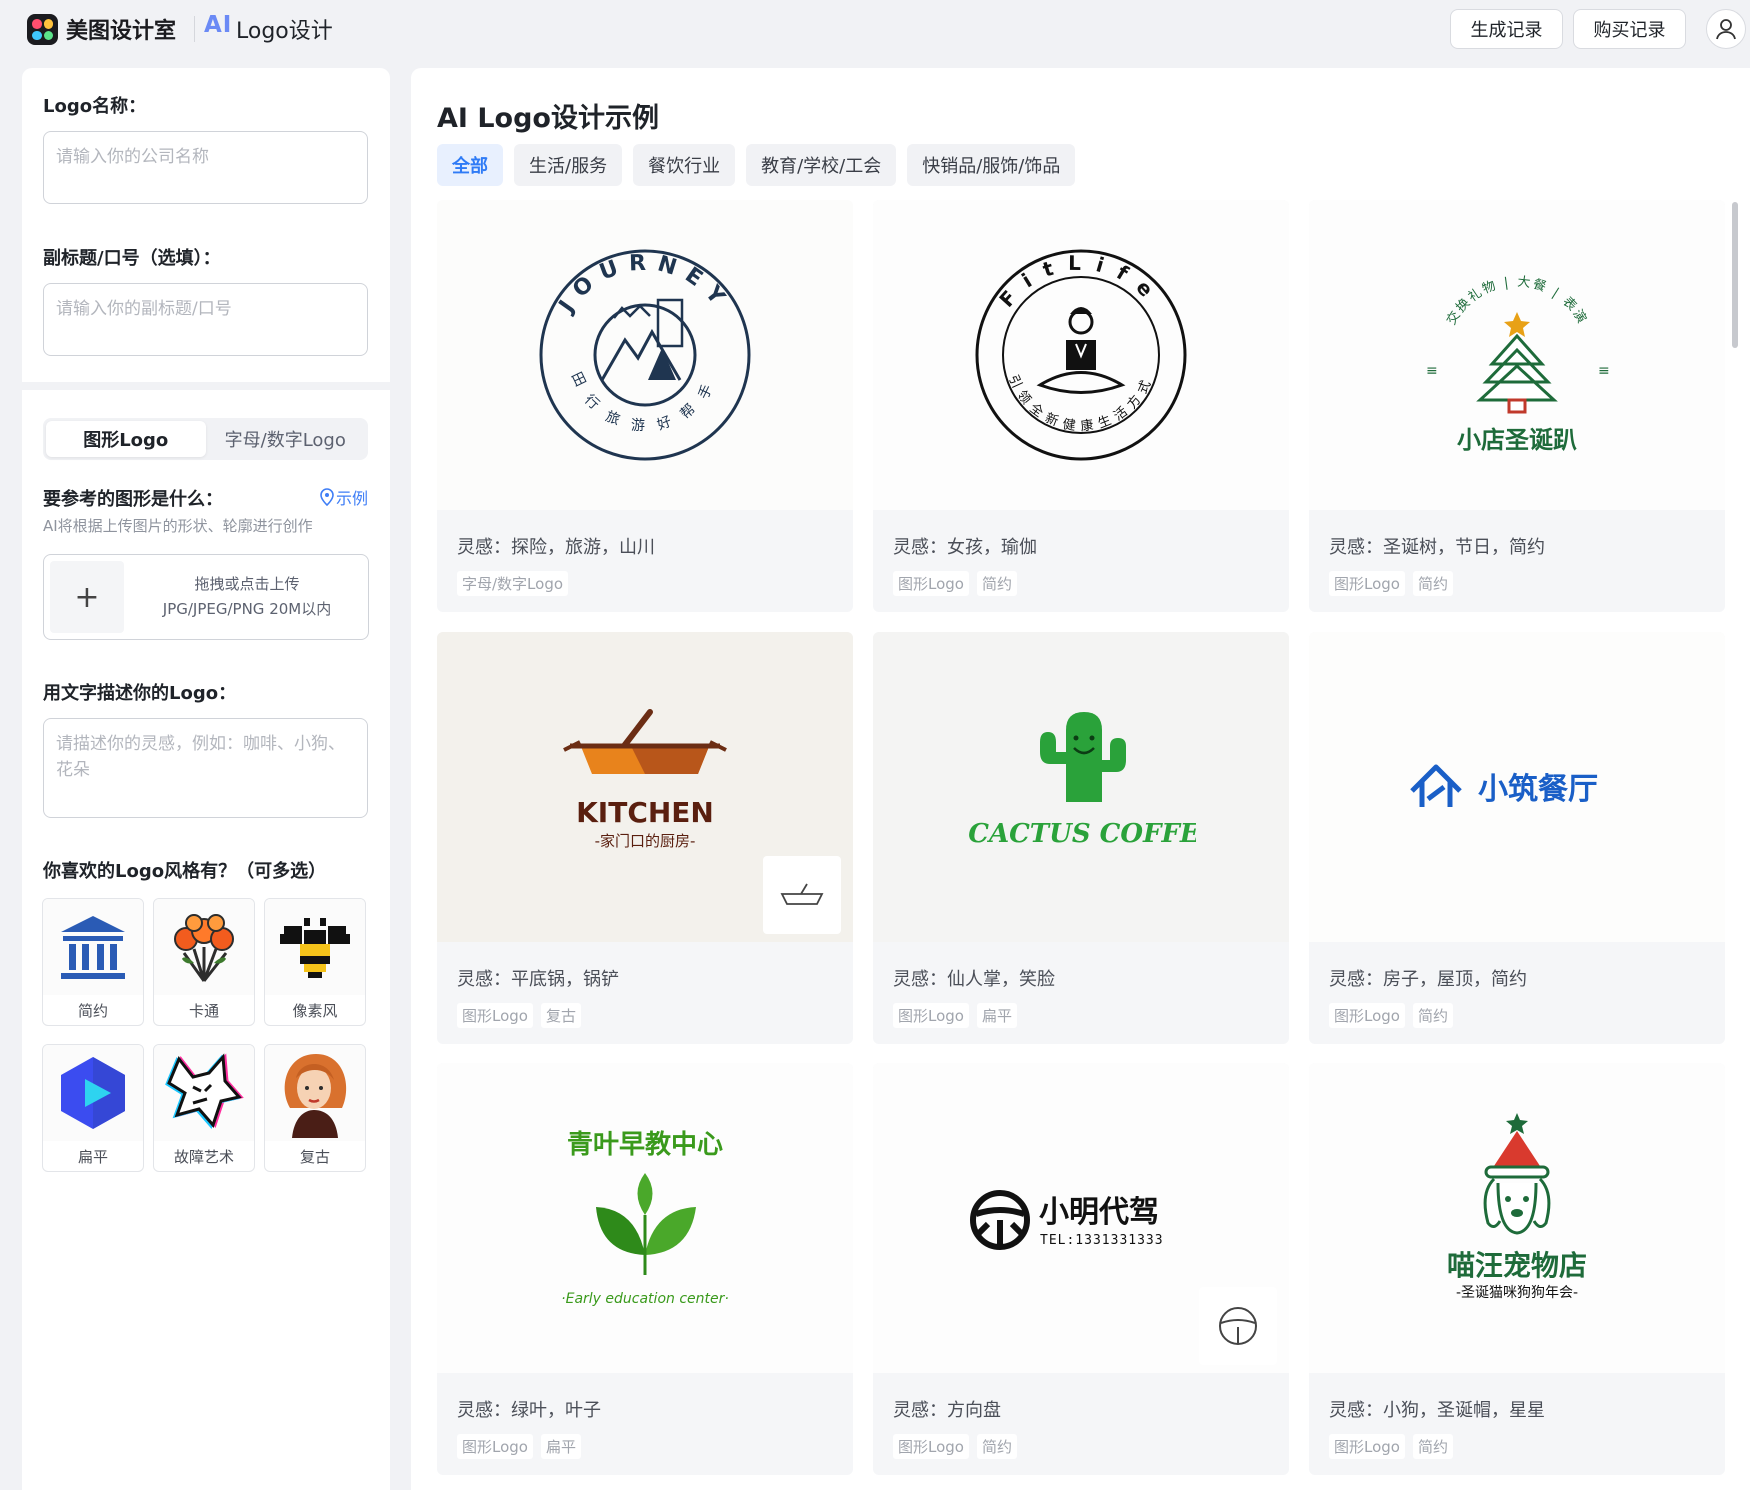 Image resolution: width=1750 pixels, height=1490 pixels. I want to click on logo-preview: CACTUS COFFE, so click(1081, 787).